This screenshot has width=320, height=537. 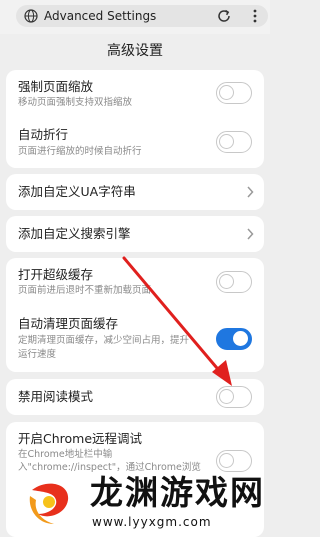 What do you see at coordinates (234, 461) in the screenshot?
I see `remote-debug-toggle` at bounding box center [234, 461].